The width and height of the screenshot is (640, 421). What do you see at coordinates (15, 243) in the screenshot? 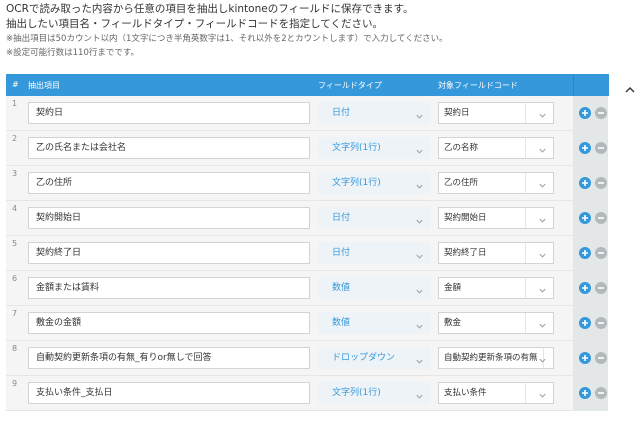
I see `row-number: 5` at bounding box center [15, 243].